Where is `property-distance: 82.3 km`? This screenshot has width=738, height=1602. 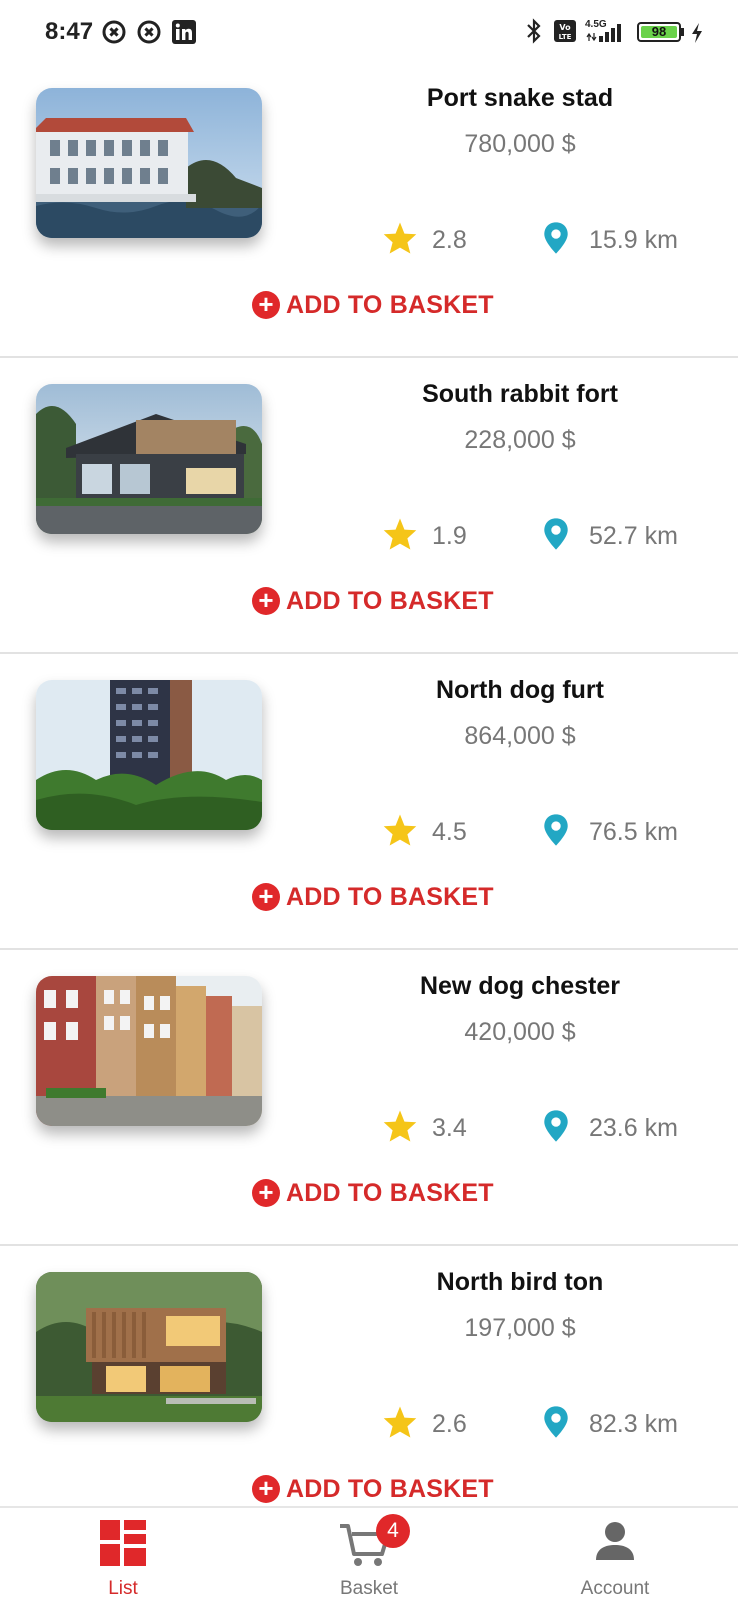 property-distance: 82.3 km is located at coordinates (633, 1424).